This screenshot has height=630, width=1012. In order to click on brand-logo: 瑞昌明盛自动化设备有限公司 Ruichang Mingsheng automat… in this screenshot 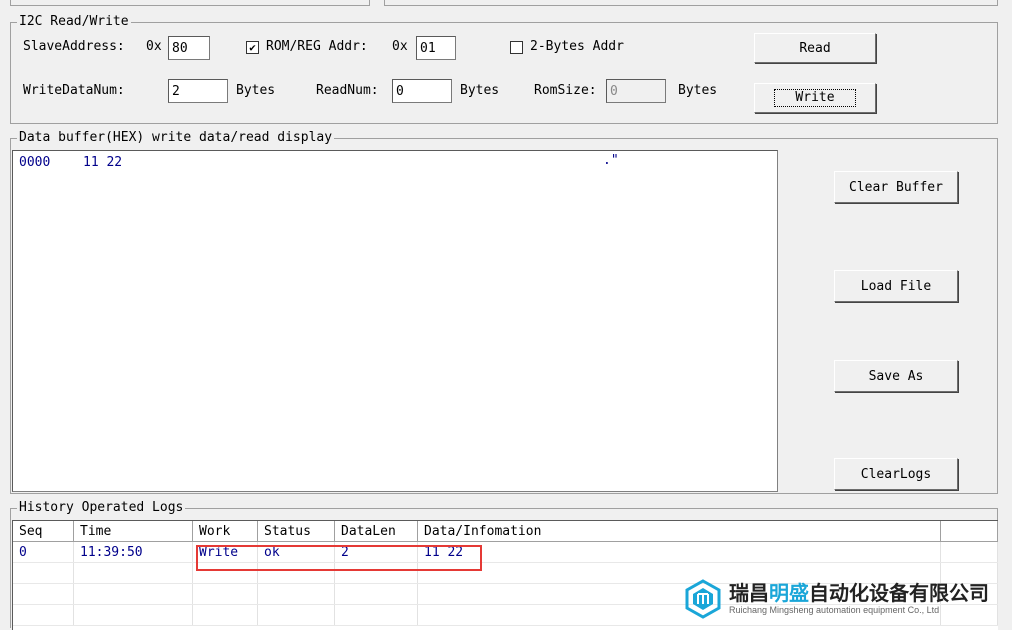, I will do `click(847, 599)`.